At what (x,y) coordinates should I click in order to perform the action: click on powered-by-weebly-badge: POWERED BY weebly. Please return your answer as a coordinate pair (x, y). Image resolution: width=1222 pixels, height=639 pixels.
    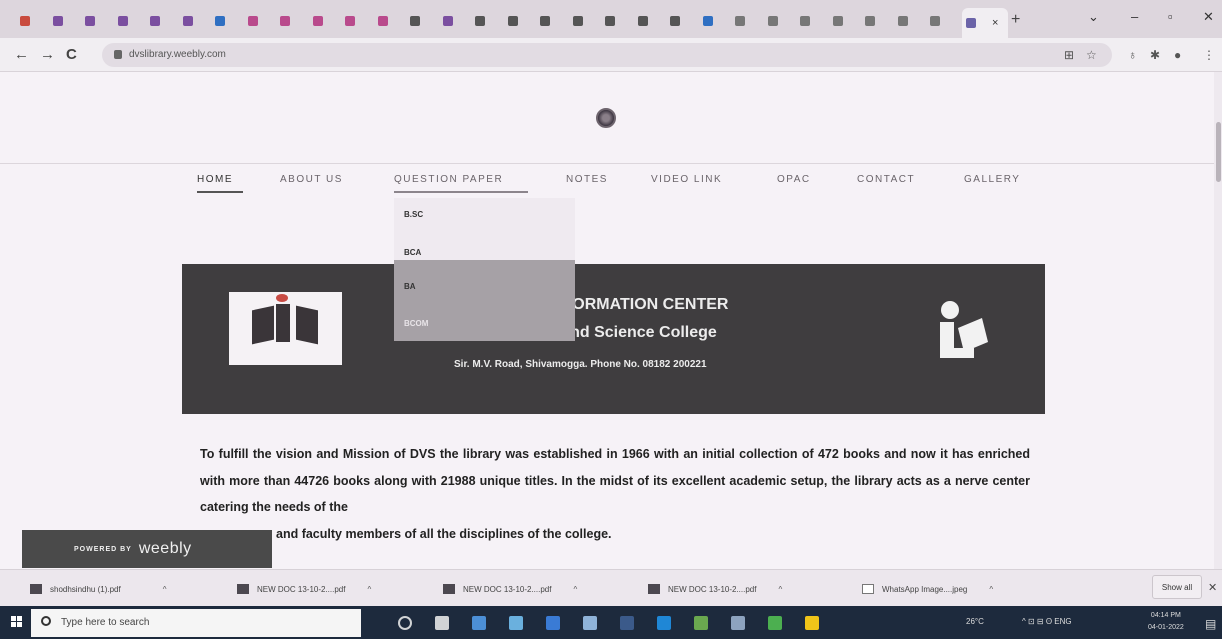
    Looking at the image, I should click on (147, 549).